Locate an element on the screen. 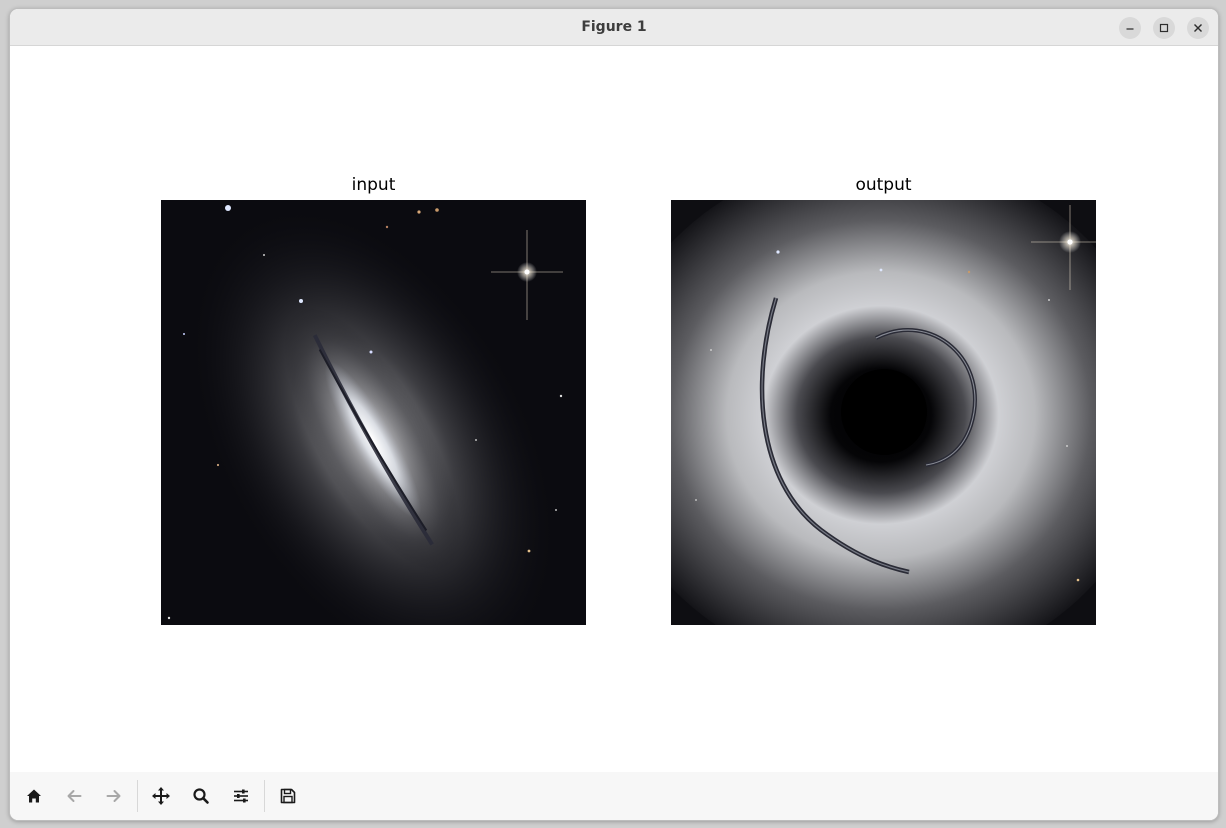  configure-subplots-icon is located at coordinates (241, 796).